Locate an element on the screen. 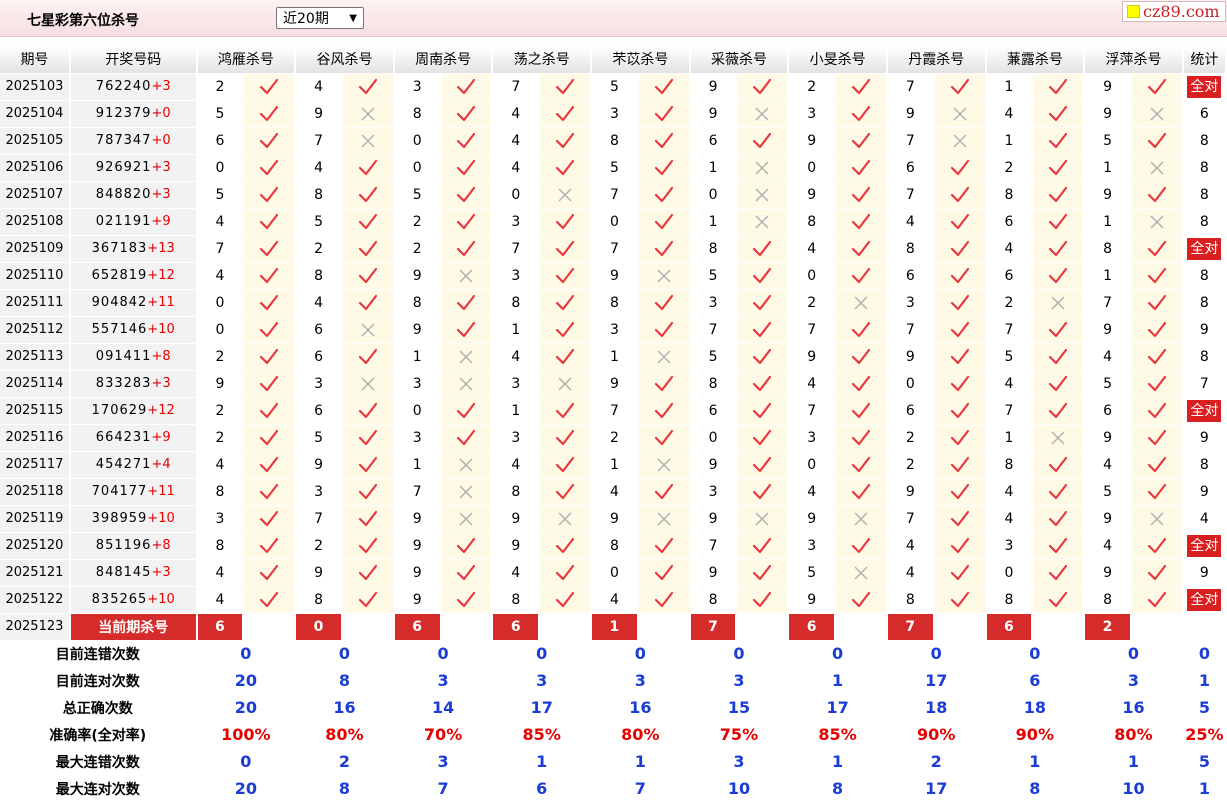  summary-value: 7 is located at coordinates (641, 789).